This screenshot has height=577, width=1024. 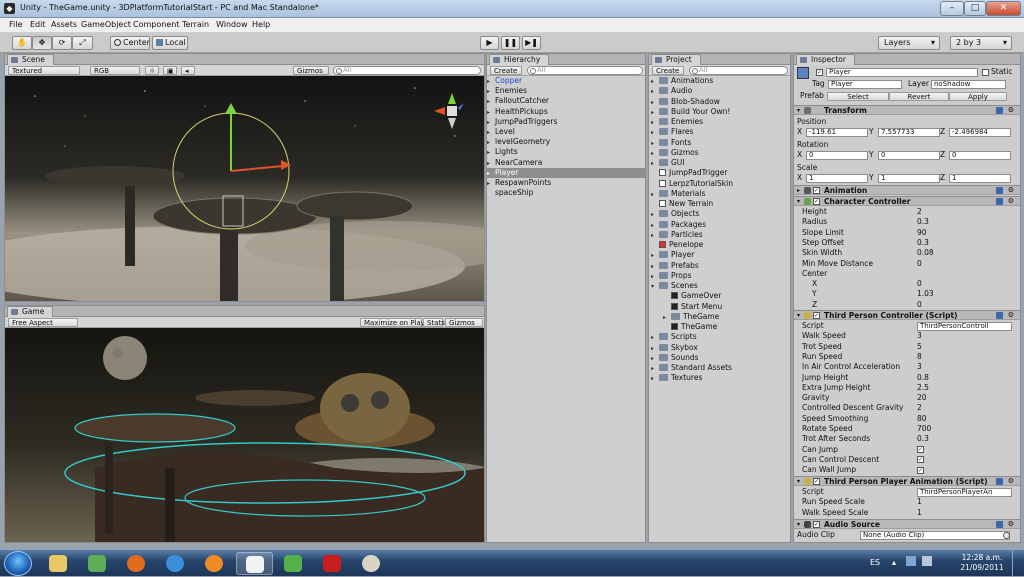 I want to click on list-item: ▸ Scripts, so click(x=719, y=337).